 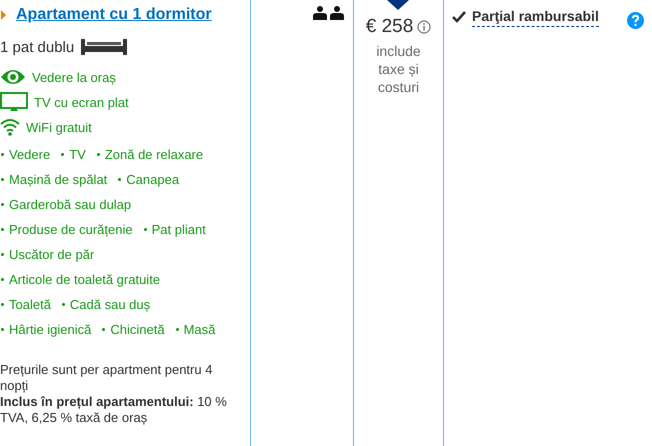 What do you see at coordinates (84, 279) in the screenshot?
I see `facility-text: Articole de toaletă gratuite` at bounding box center [84, 279].